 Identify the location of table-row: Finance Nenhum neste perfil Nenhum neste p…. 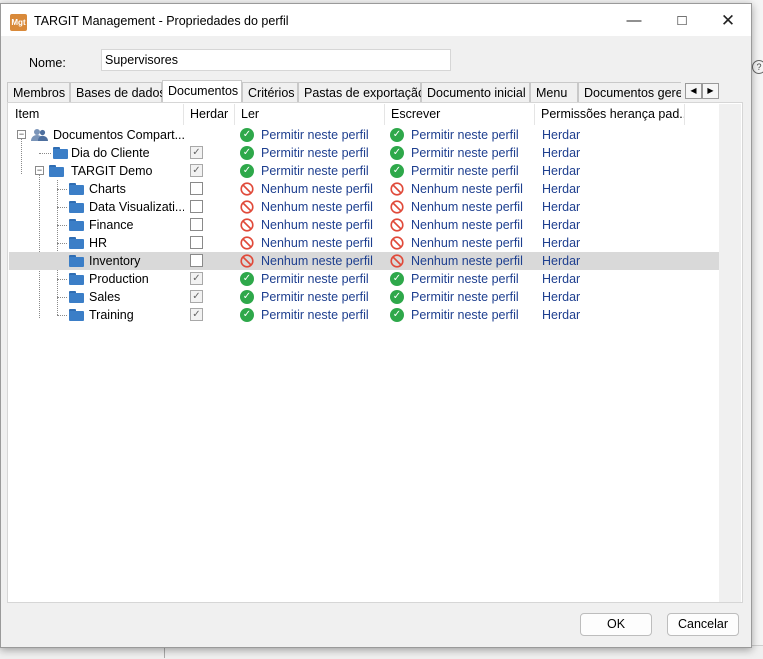
(364, 225).